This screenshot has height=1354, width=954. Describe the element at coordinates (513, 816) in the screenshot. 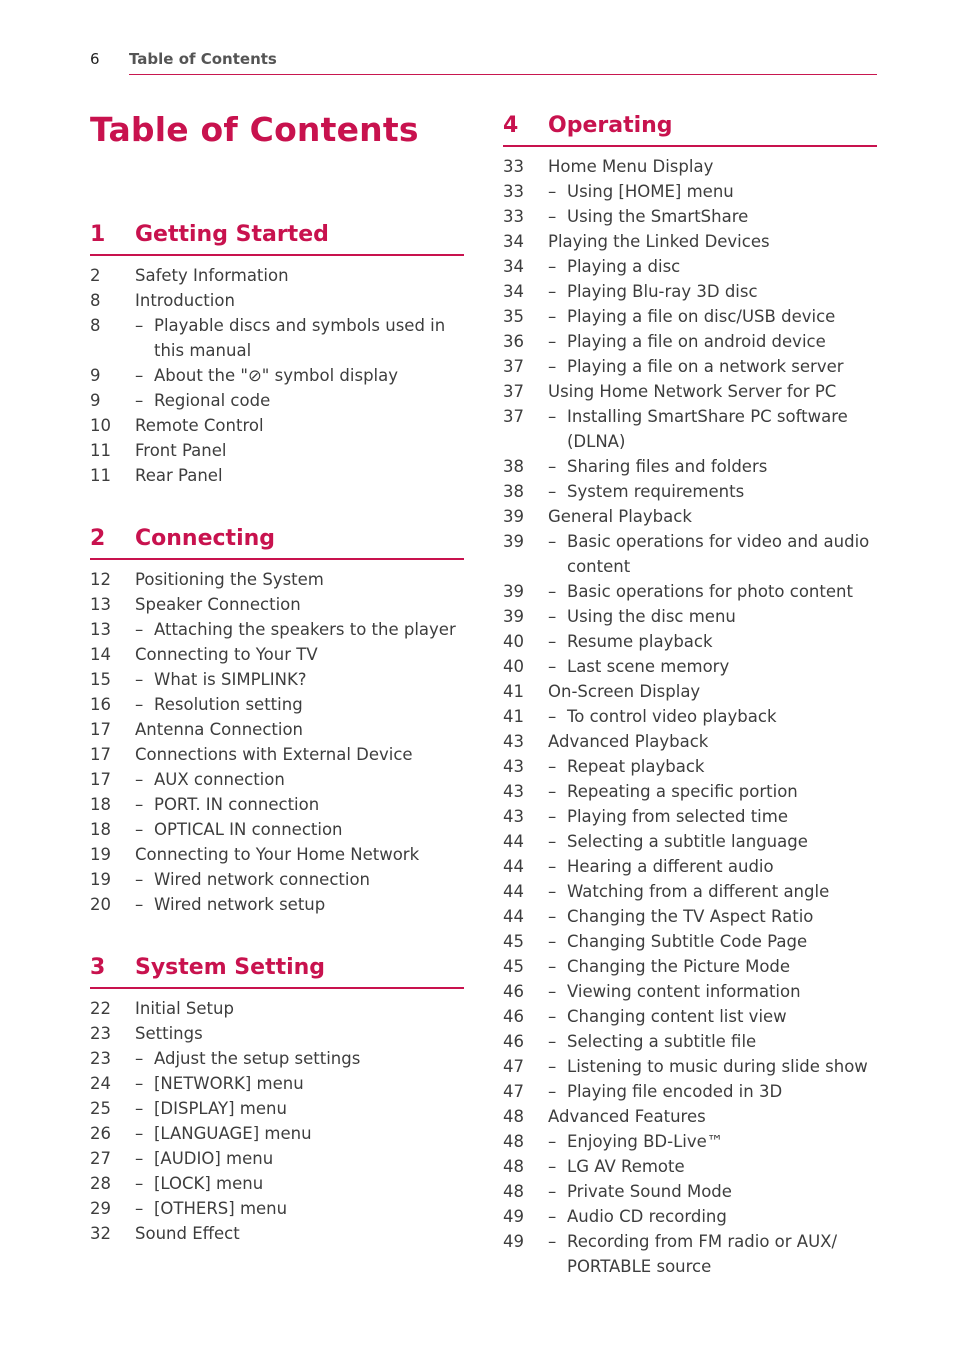

I see `entry-page-number: 43` at that location.